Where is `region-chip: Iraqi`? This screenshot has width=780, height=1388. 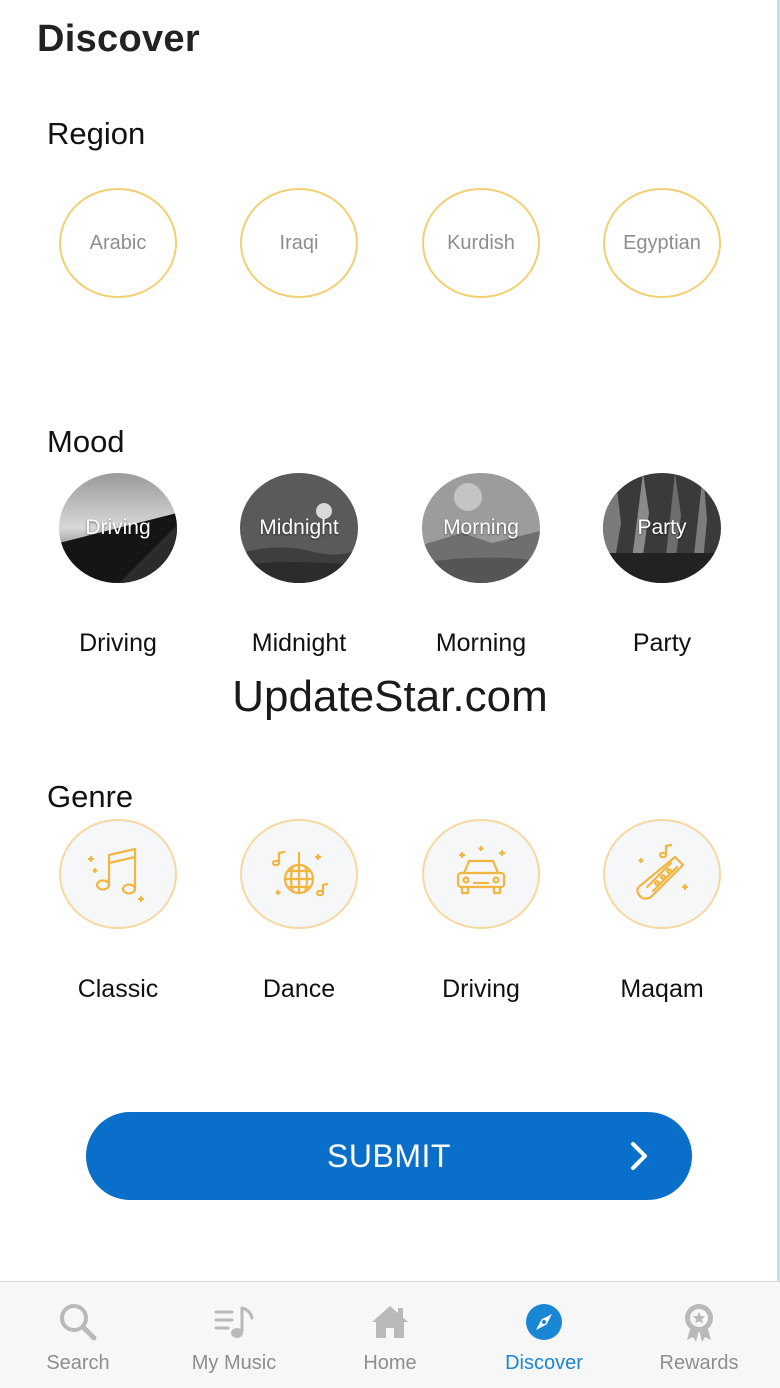
region-chip: Iraqi is located at coordinates (299, 243).